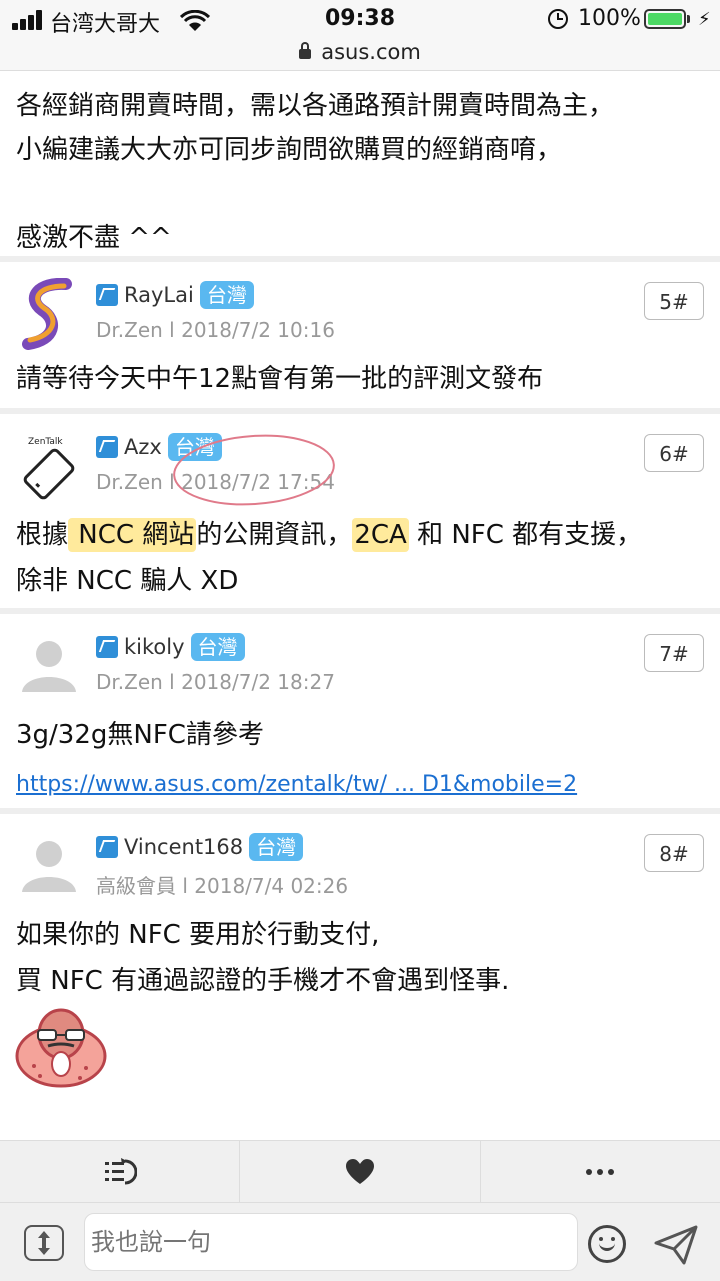 The height and width of the screenshot is (1281, 720). I want to click on floor-number-button: 5#, so click(674, 301).